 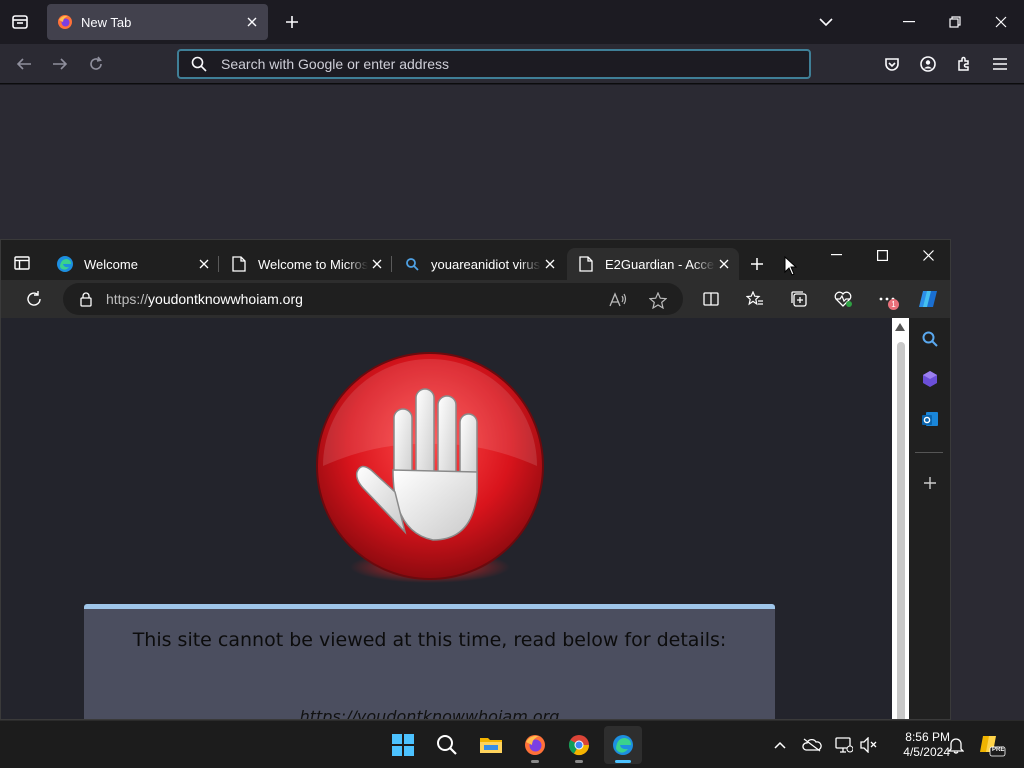 I want to click on read-aloud-icon, so click(x=618, y=300).